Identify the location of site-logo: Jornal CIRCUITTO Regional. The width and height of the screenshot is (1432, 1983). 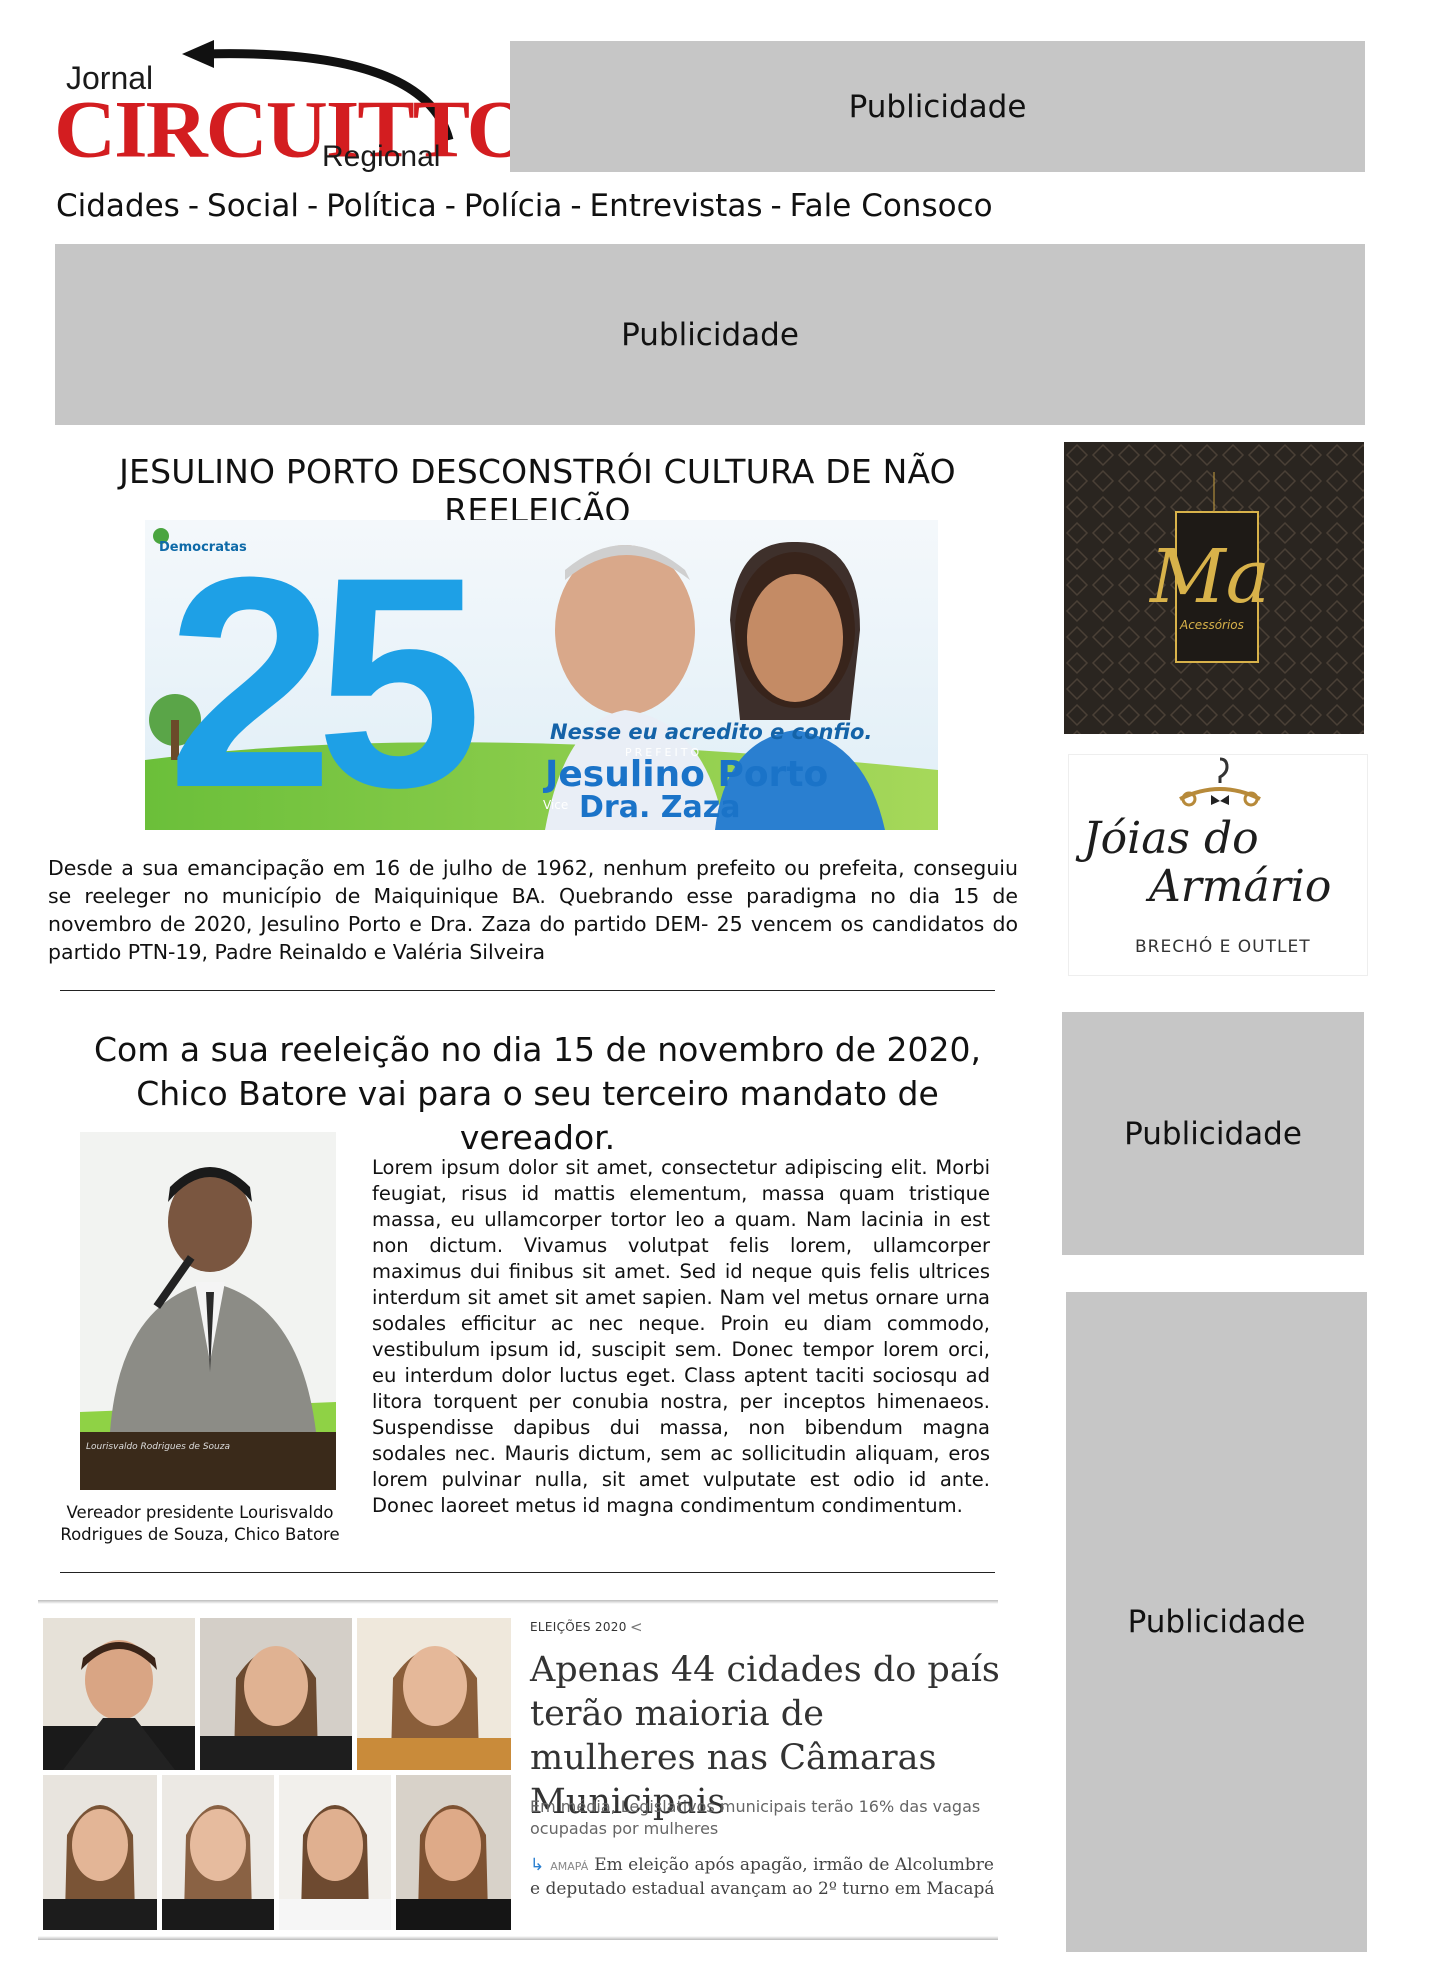
(293, 107).